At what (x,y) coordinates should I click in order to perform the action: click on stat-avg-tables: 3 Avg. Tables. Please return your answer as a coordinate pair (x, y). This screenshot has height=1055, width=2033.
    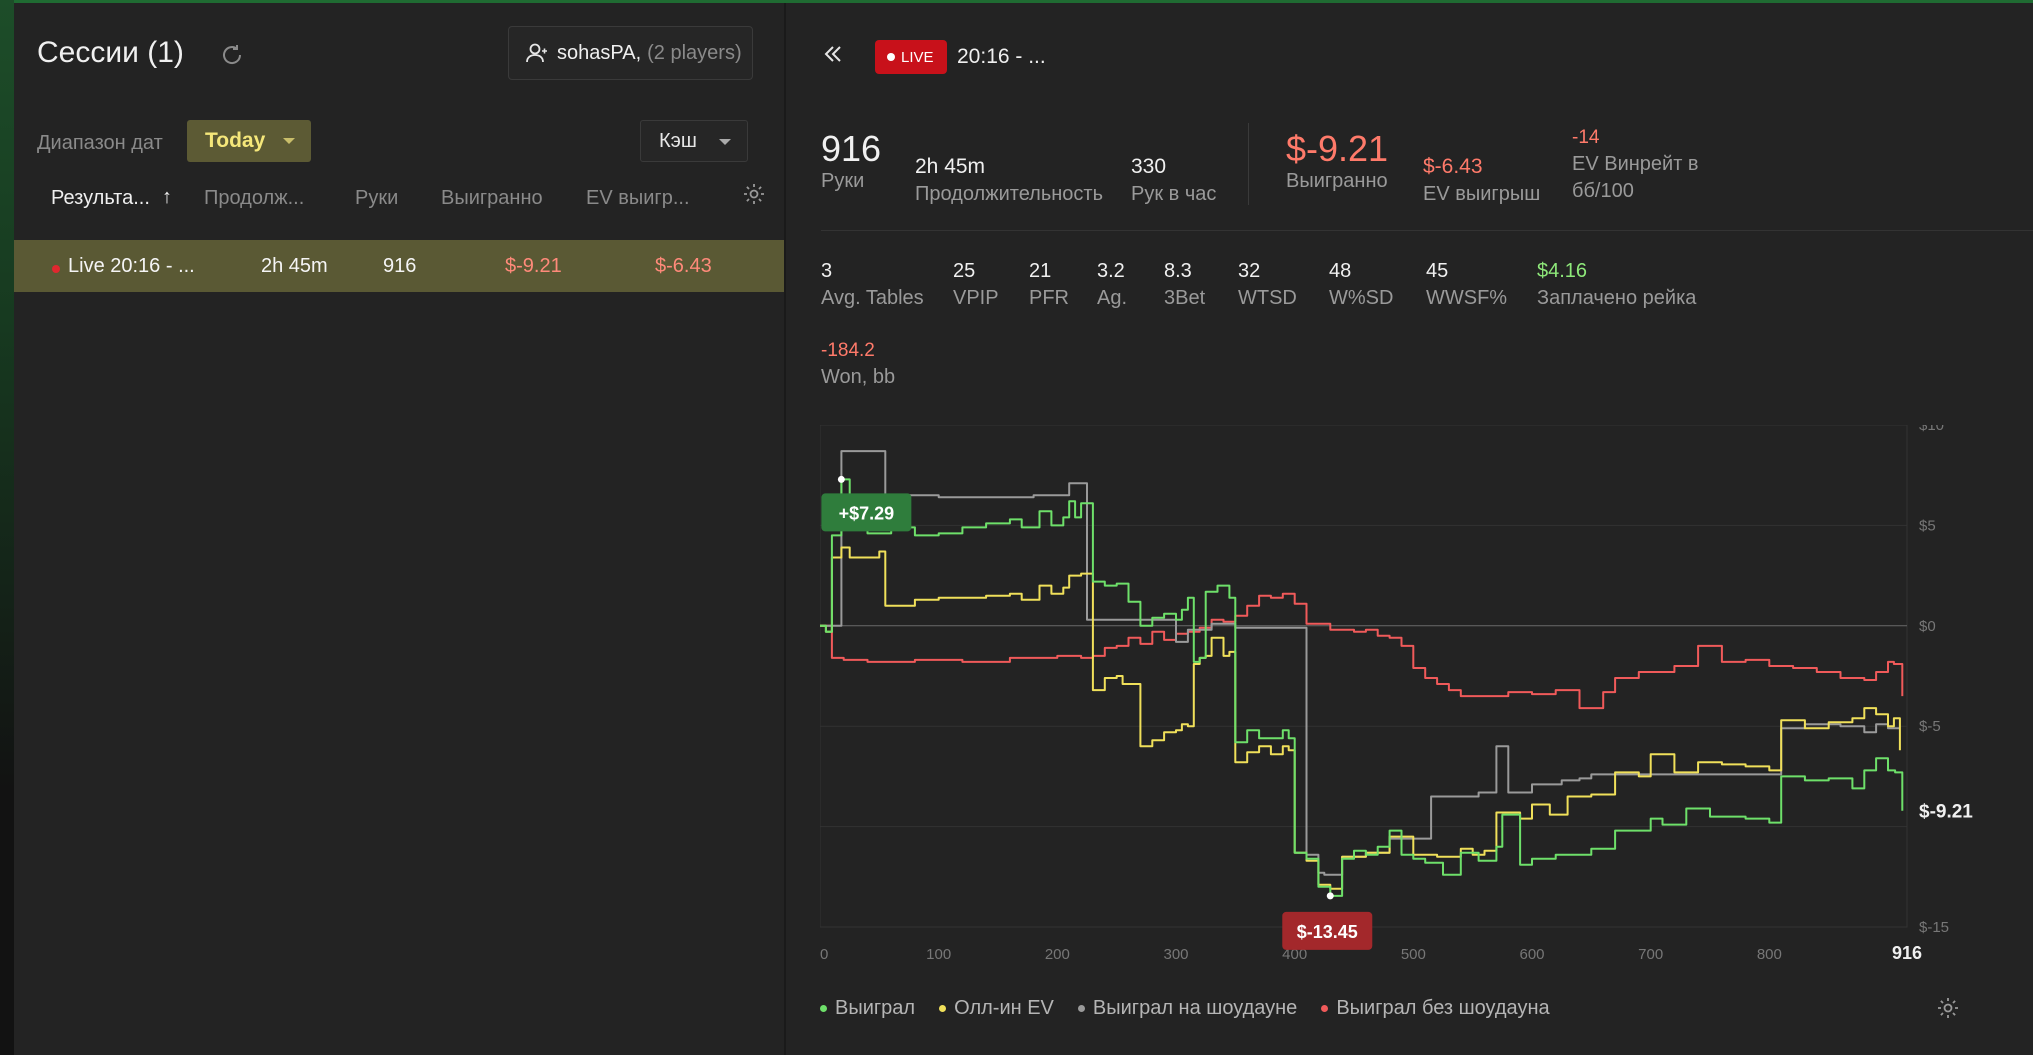
    Looking at the image, I should click on (872, 284).